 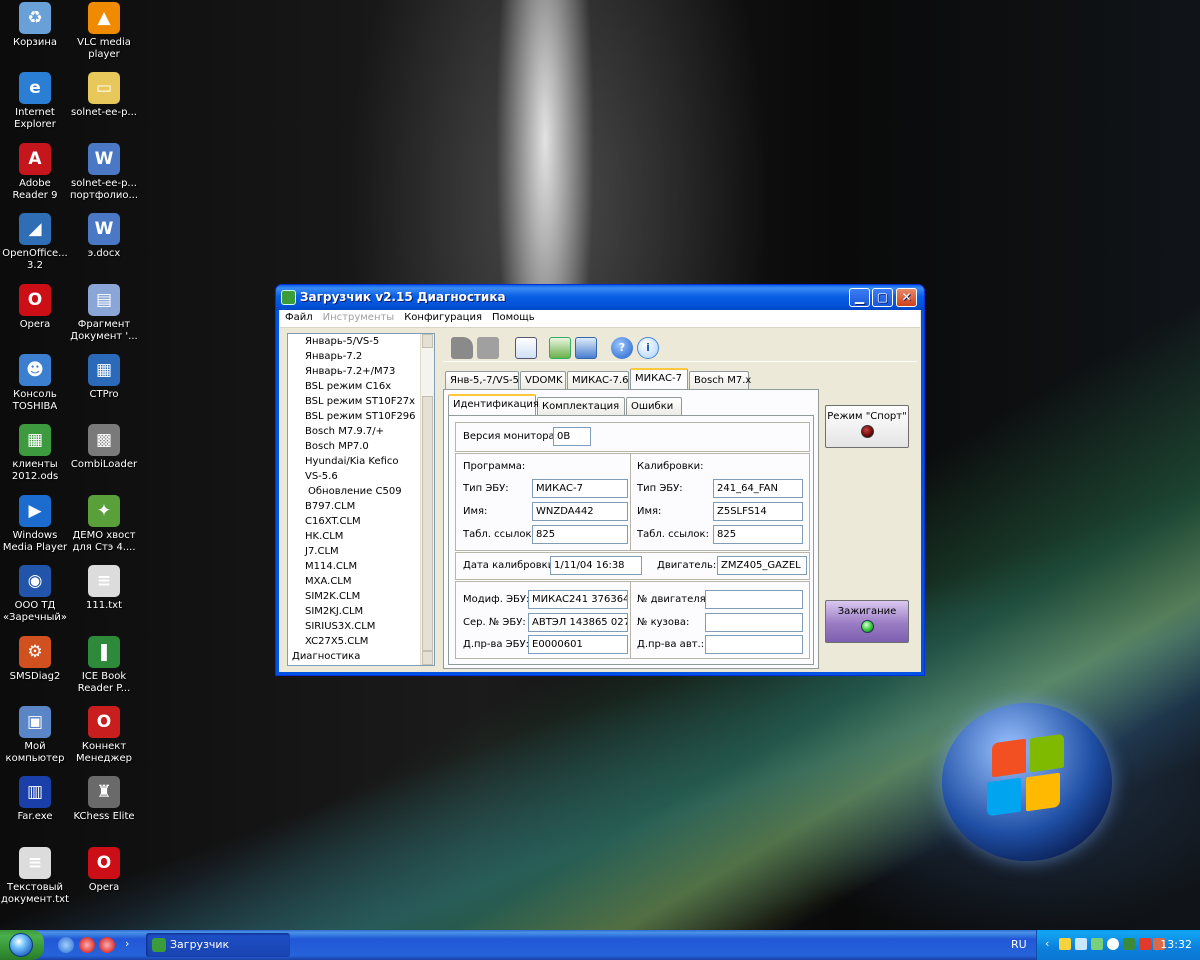 I want to click on tree-scrollbar, so click(x=427, y=499).